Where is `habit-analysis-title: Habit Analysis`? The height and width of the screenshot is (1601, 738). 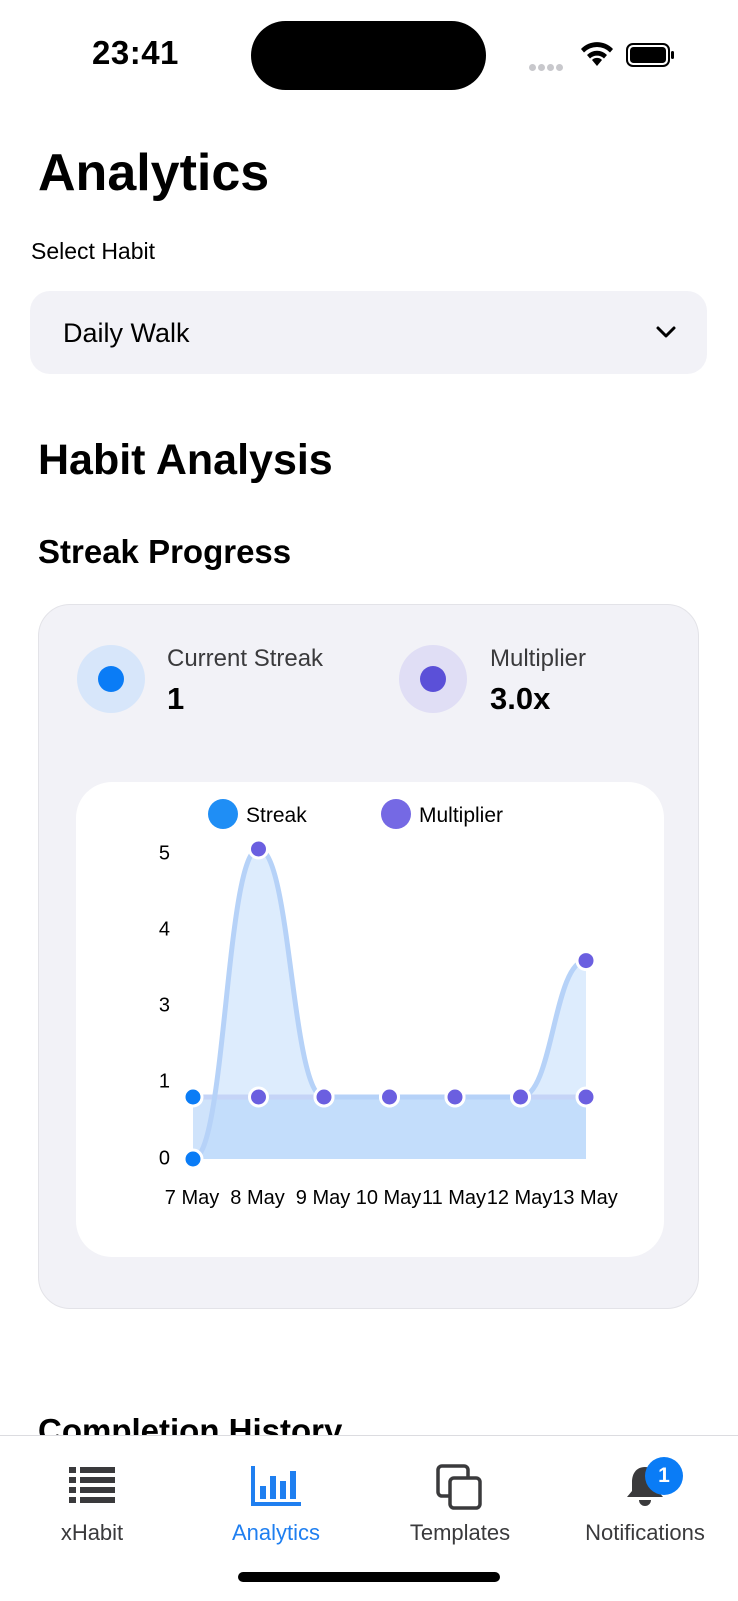 habit-analysis-title: Habit Analysis is located at coordinates (185, 460).